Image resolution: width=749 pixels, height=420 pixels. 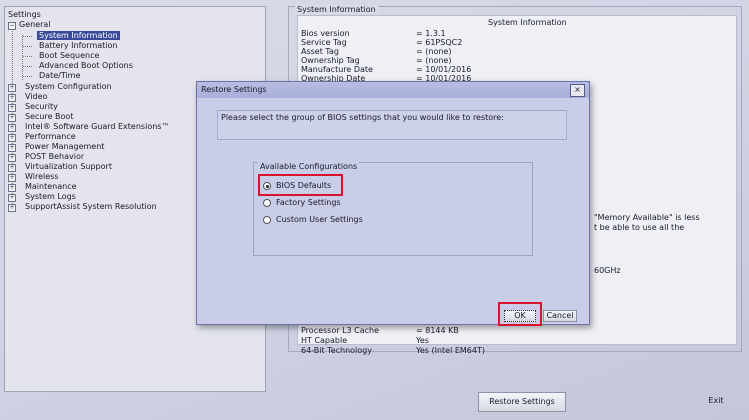 I want to click on dialog-title: Restore Settings, so click(x=234, y=89).